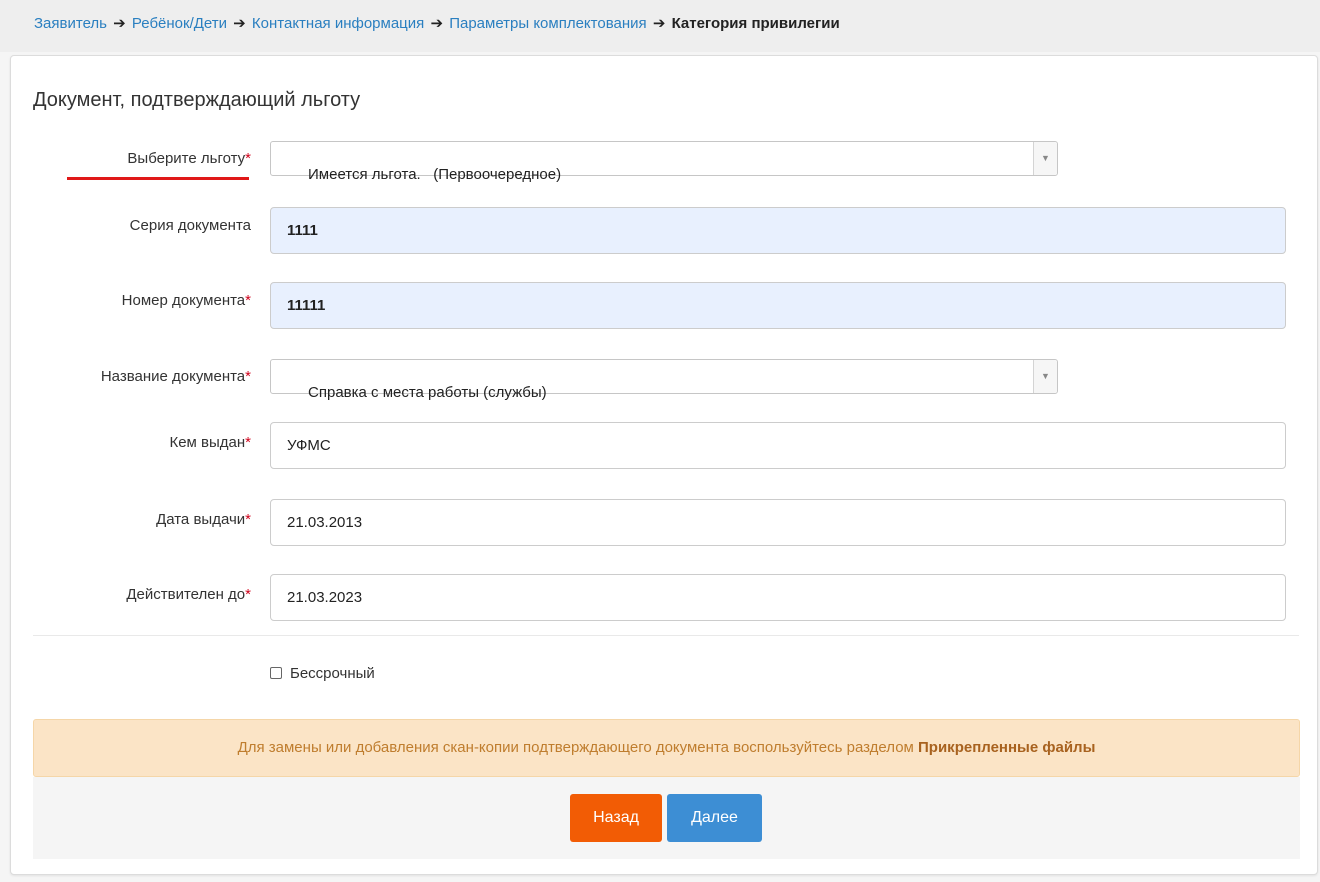 The image size is (1320, 882). What do you see at coordinates (190, 225) in the screenshot?
I see `field-label: Серия документа` at bounding box center [190, 225].